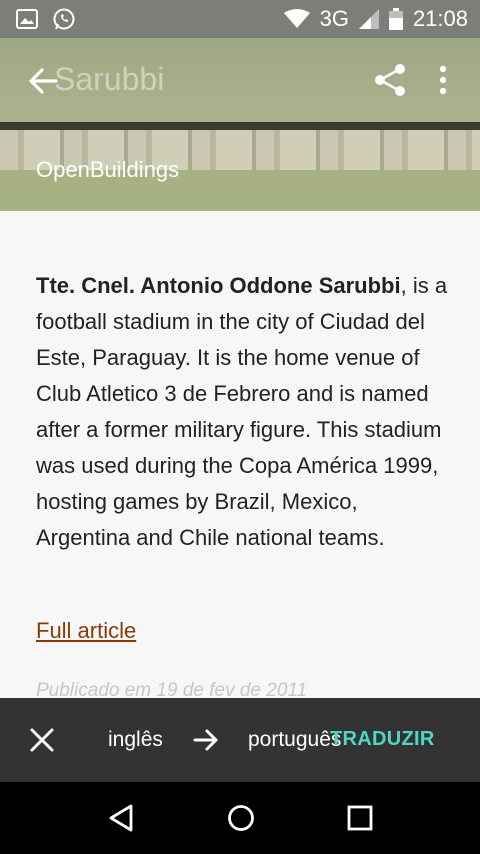 The height and width of the screenshot is (854, 480). What do you see at coordinates (395, 19) in the screenshot?
I see `battery-icon` at bounding box center [395, 19].